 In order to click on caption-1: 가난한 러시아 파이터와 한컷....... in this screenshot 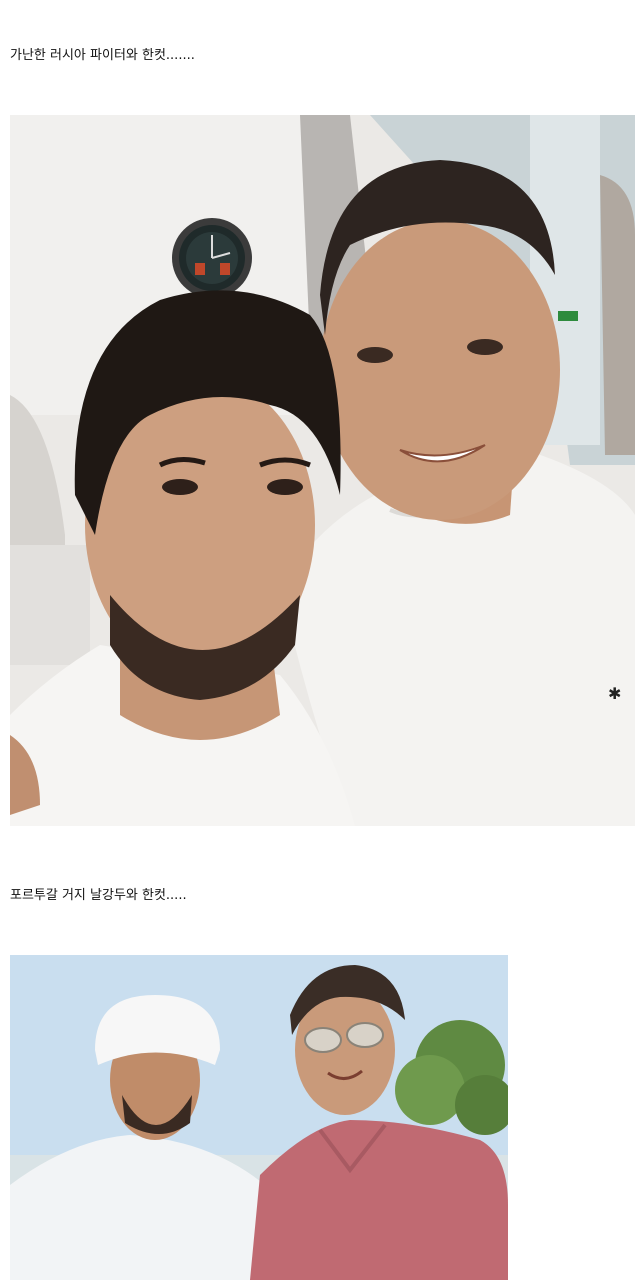, I will do `click(102, 55)`.